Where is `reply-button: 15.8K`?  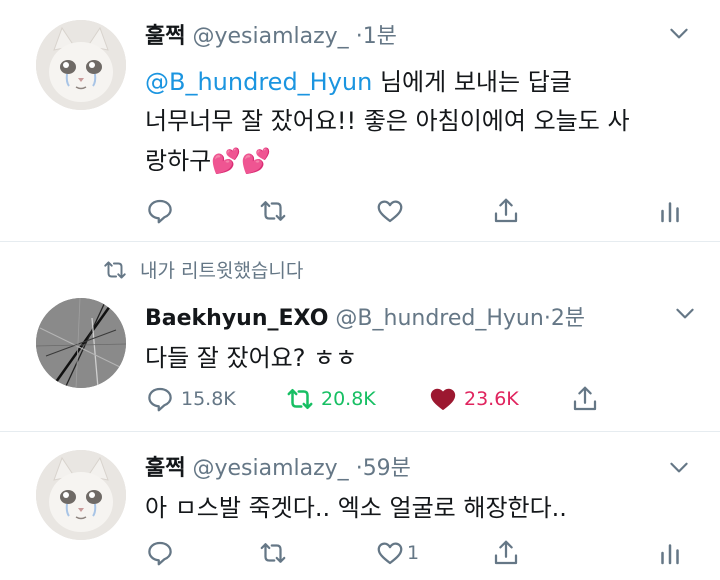 reply-button: 15.8K is located at coordinates (190, 399).